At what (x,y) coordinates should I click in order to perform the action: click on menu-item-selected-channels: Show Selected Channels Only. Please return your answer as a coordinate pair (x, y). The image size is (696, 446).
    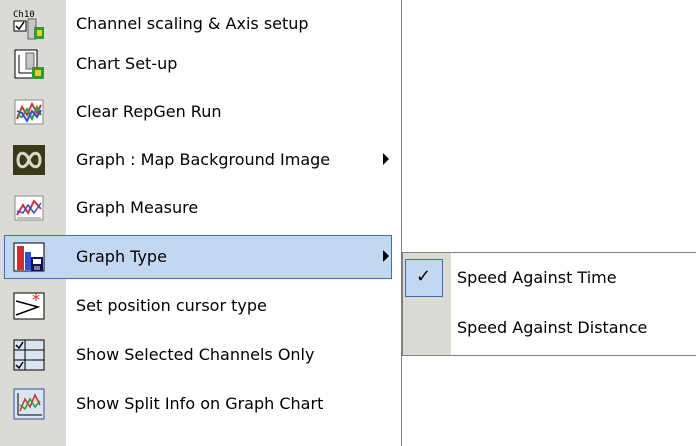
    Looking at the image, I should click on (200, 355).